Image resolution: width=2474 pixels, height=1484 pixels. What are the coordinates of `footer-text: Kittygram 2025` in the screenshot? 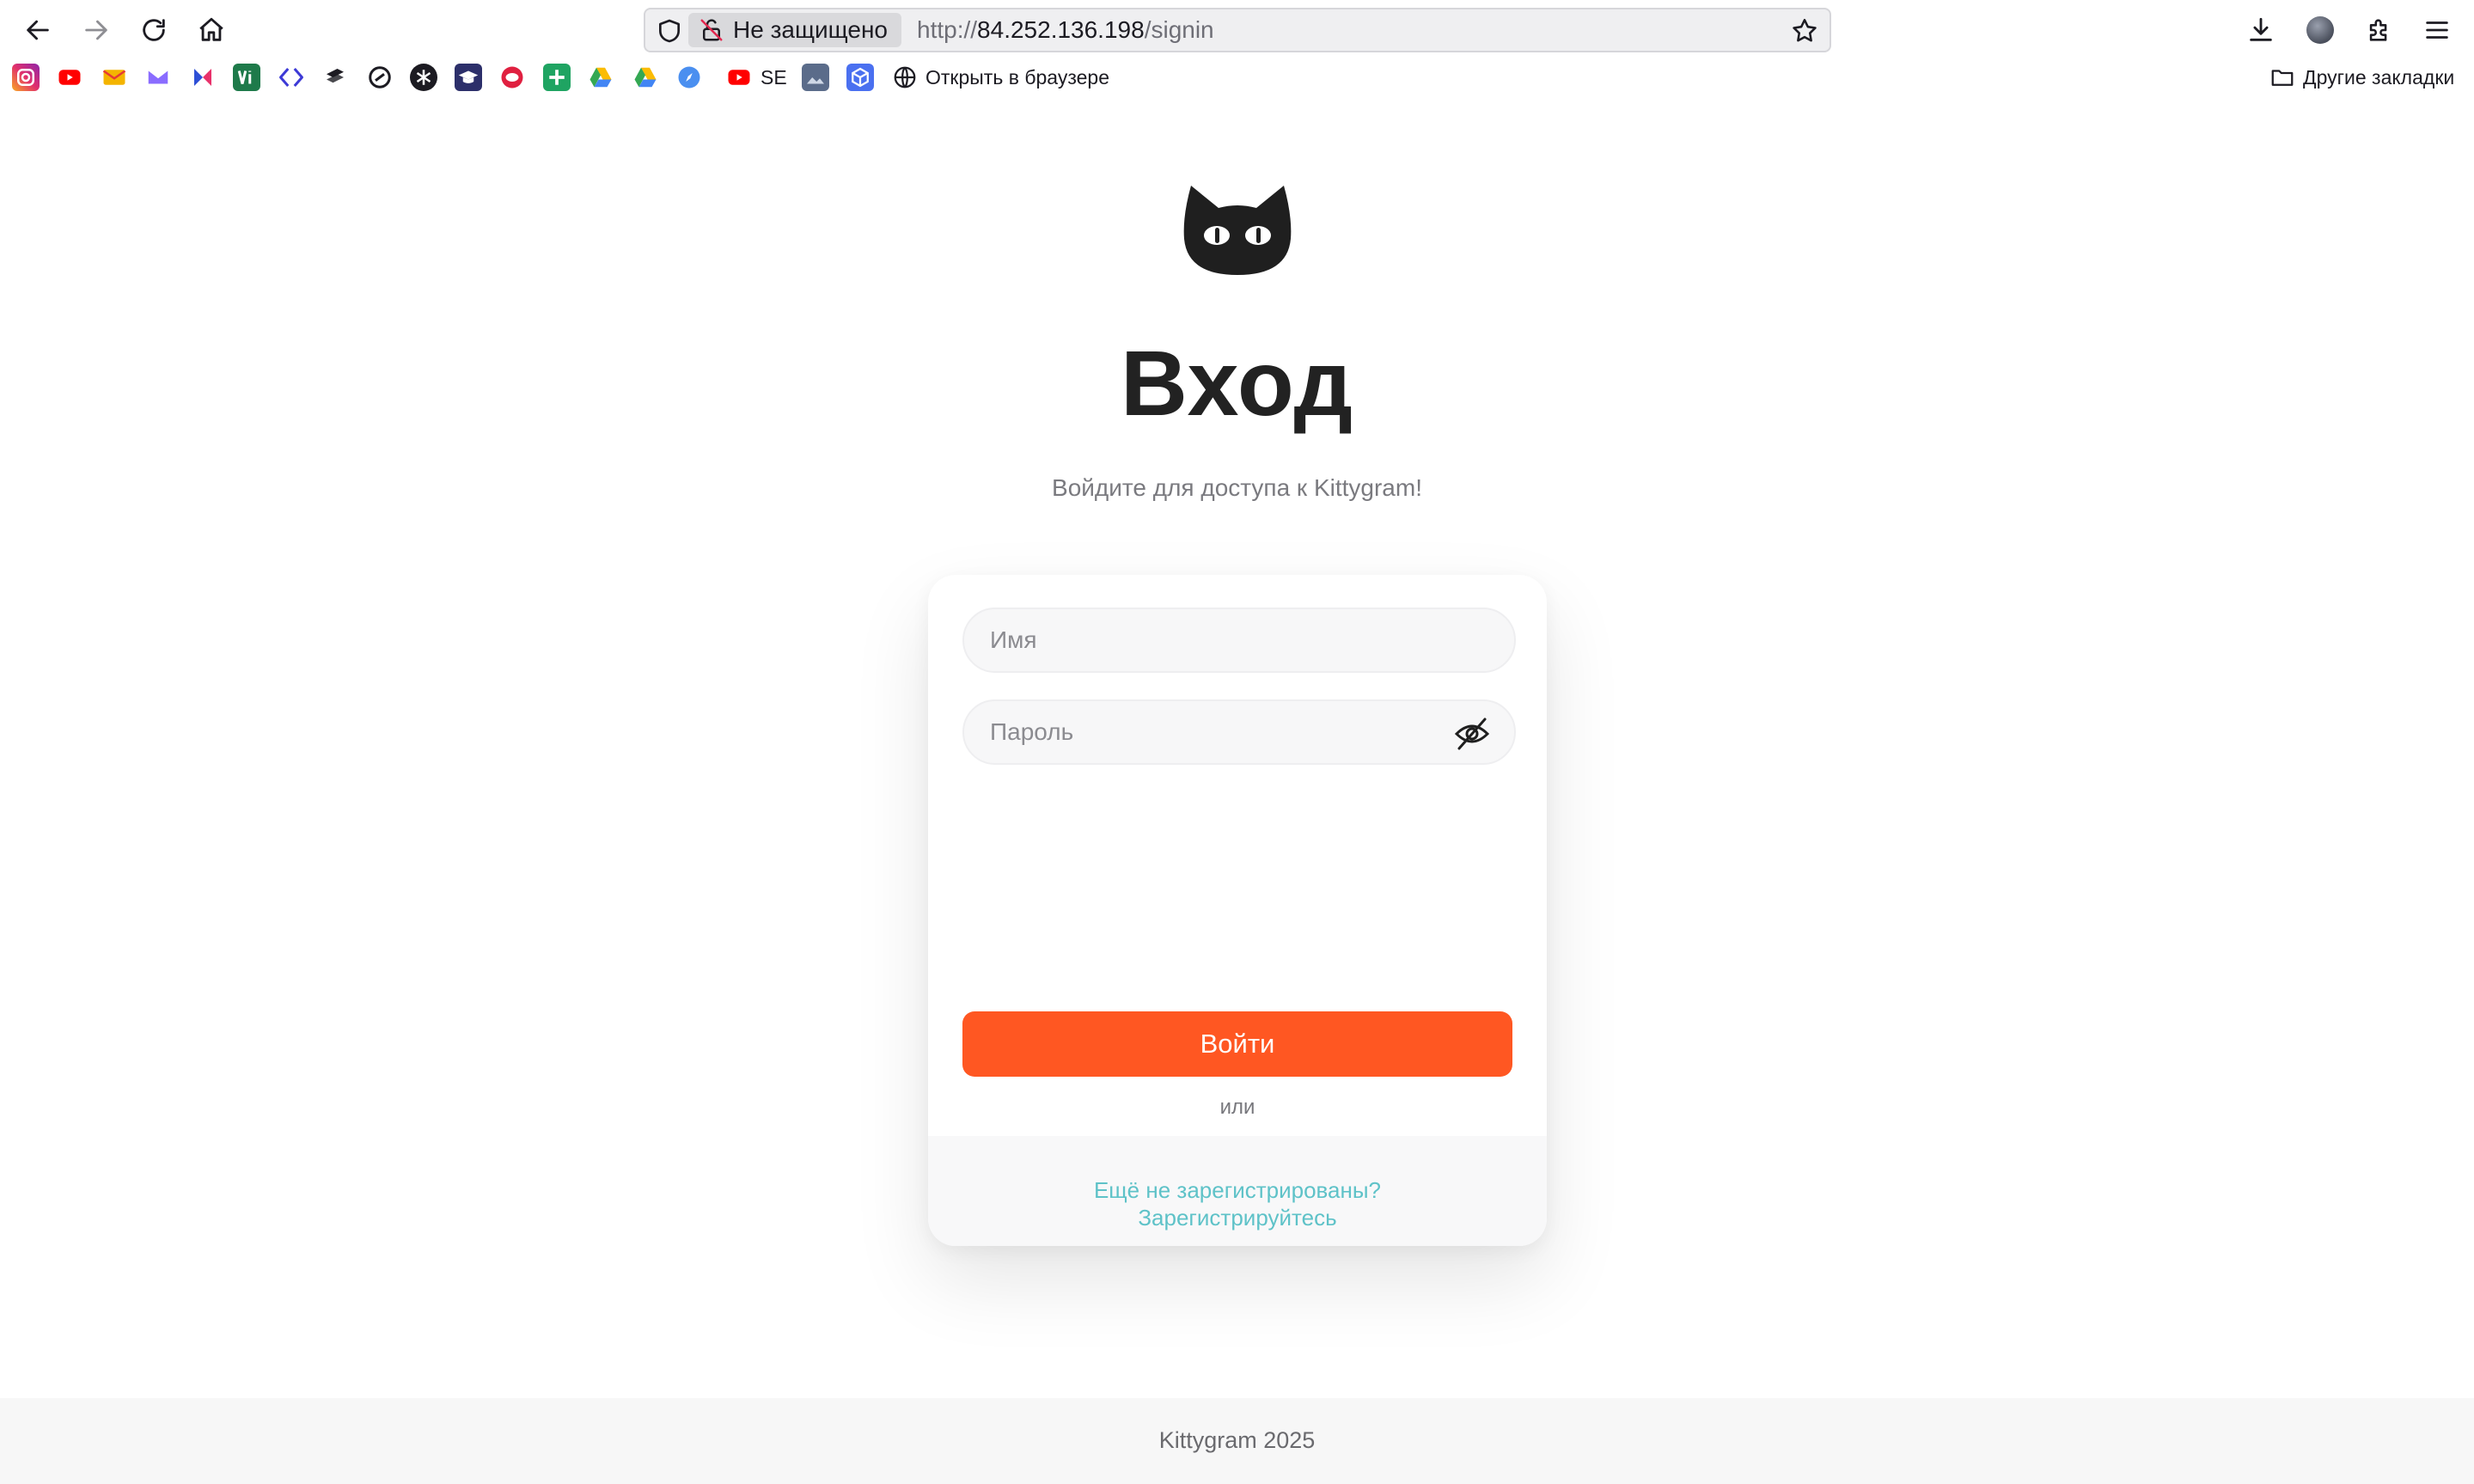 It's located at (1237, 1440).